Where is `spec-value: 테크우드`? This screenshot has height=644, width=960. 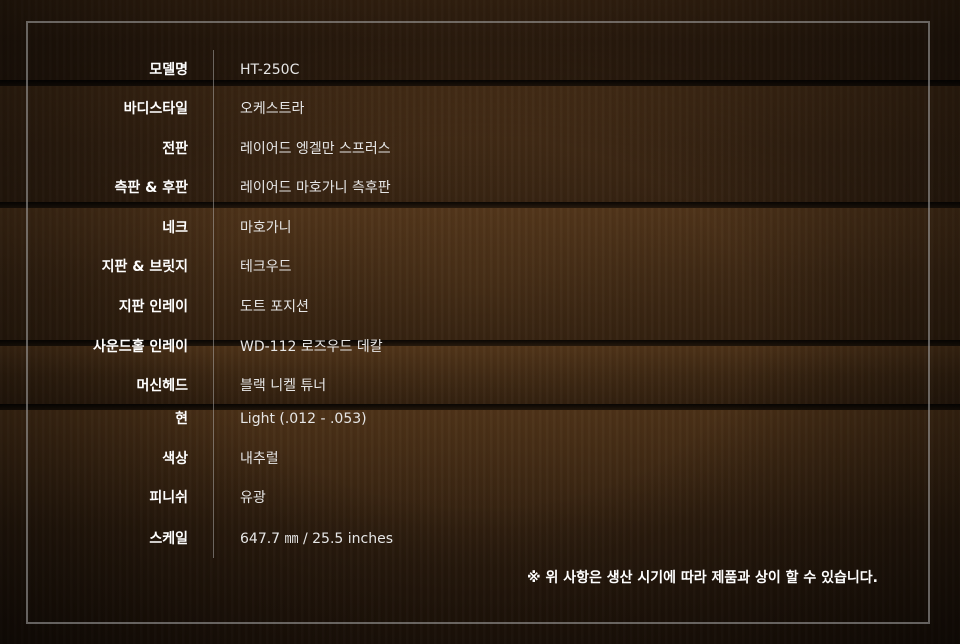 spec-value: 테크우드 is located at coordinates (266, 267).